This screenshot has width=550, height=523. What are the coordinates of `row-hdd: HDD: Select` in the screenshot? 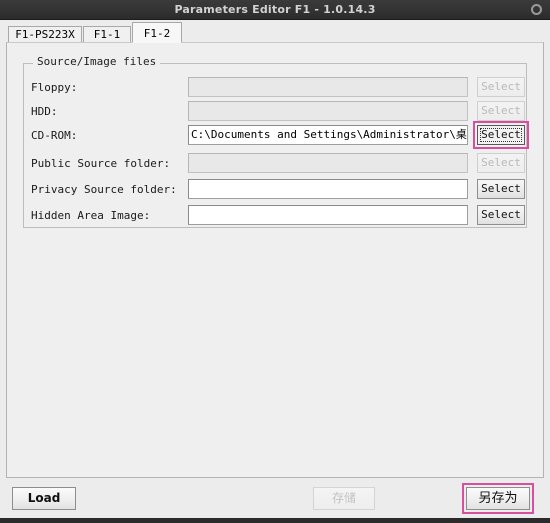 It's located at (287, 112).